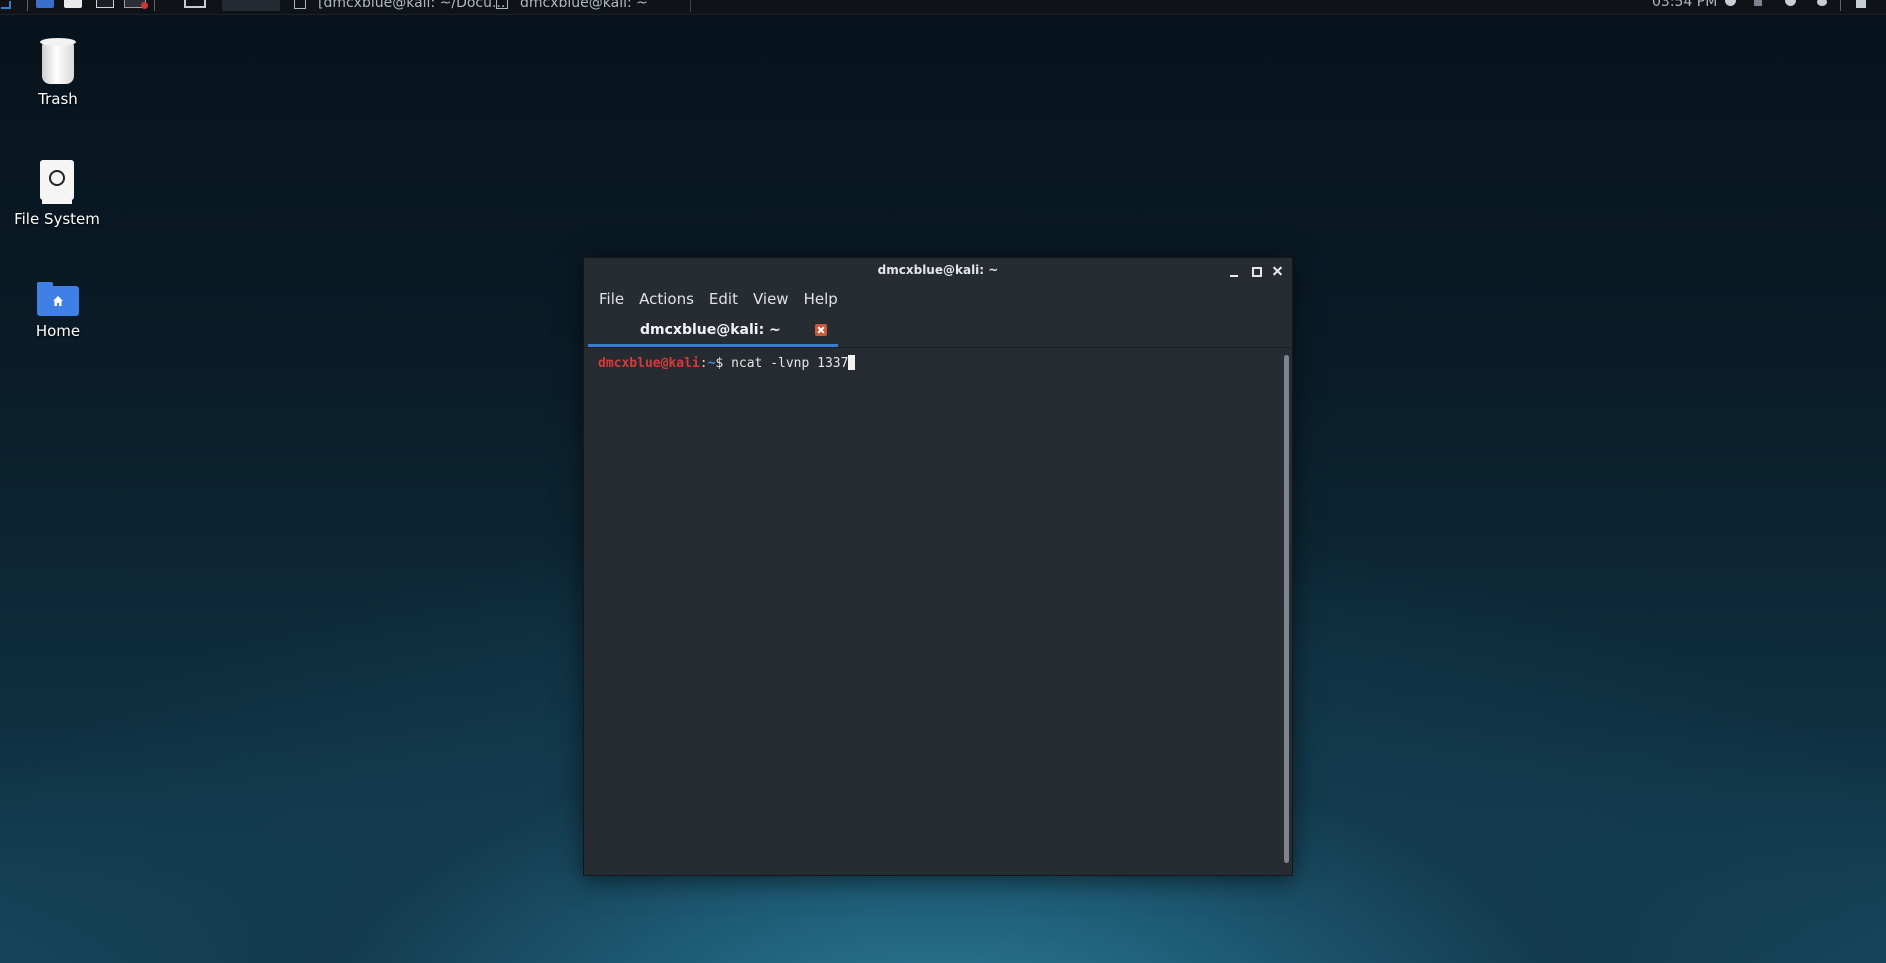 The height and width of the screenshot is (963, 1886). What do you see at coordinates (710, 330) in the screenshot?
I see `tab-label: dmcxblue@kali: ~` at bounding box center [710, 330].